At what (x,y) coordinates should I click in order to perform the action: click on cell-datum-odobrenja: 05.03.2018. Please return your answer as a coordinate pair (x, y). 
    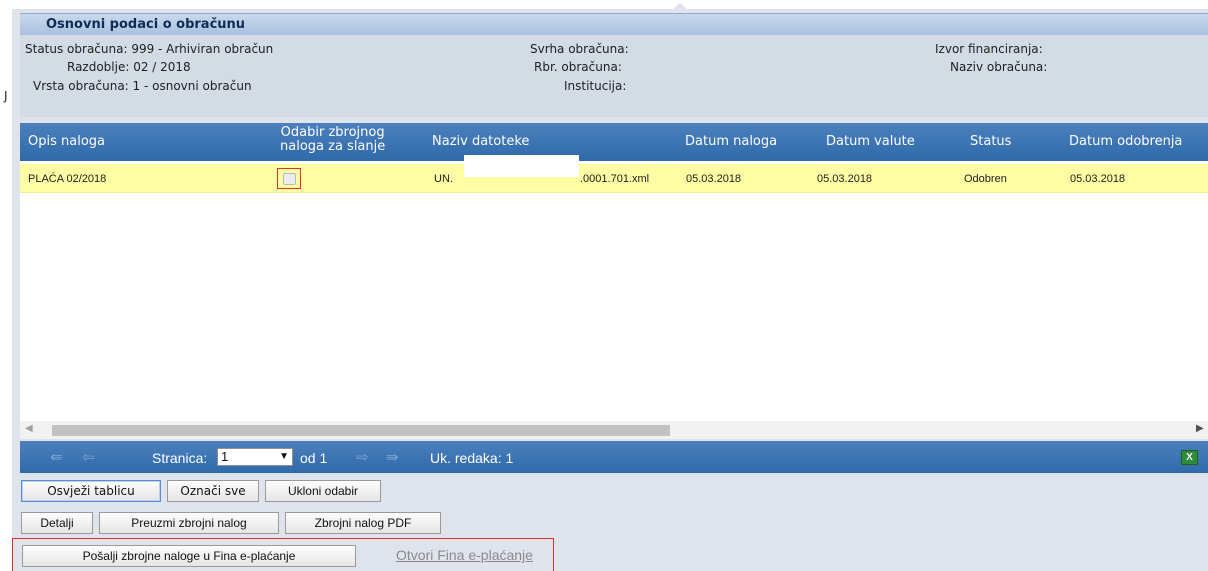
    Looking at the image, I should click on (1098, 179).